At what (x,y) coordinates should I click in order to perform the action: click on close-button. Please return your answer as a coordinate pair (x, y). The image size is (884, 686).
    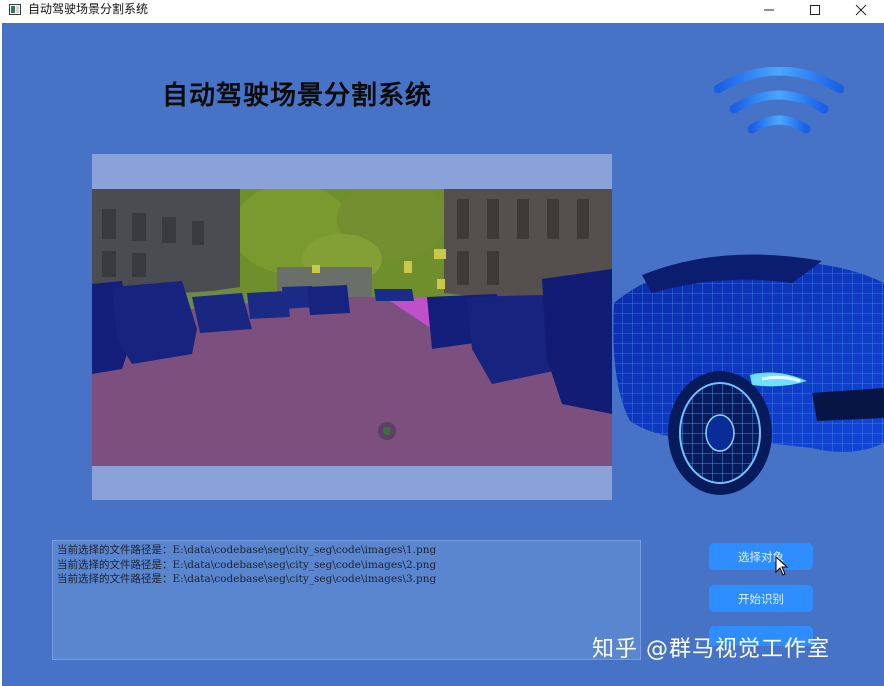
    Looking at the image, I should click on (861, 10).